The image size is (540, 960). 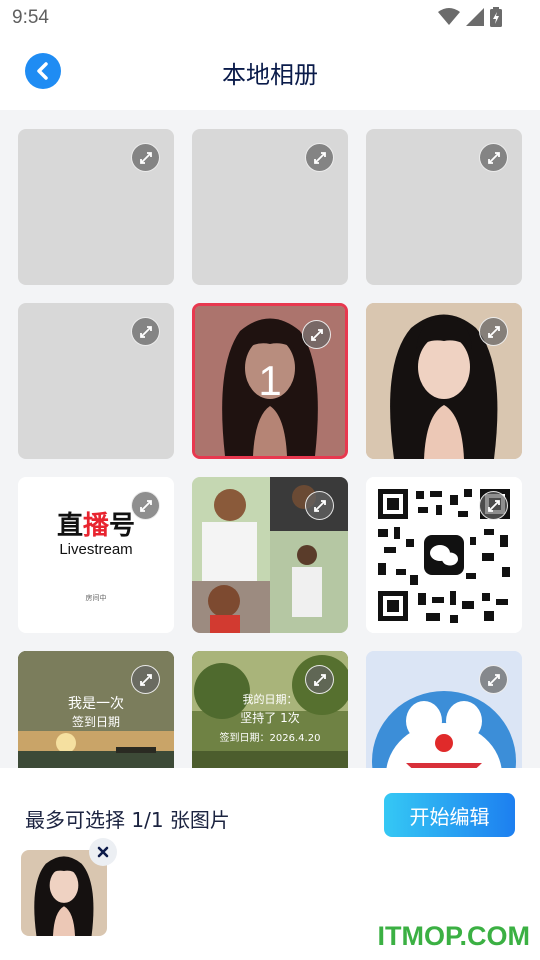 What do you see at coordinates (127, 820) in the screenshot?
I see `selection-hint: 最多可选择 1/1 张图片` at bounding box center [127, 820].